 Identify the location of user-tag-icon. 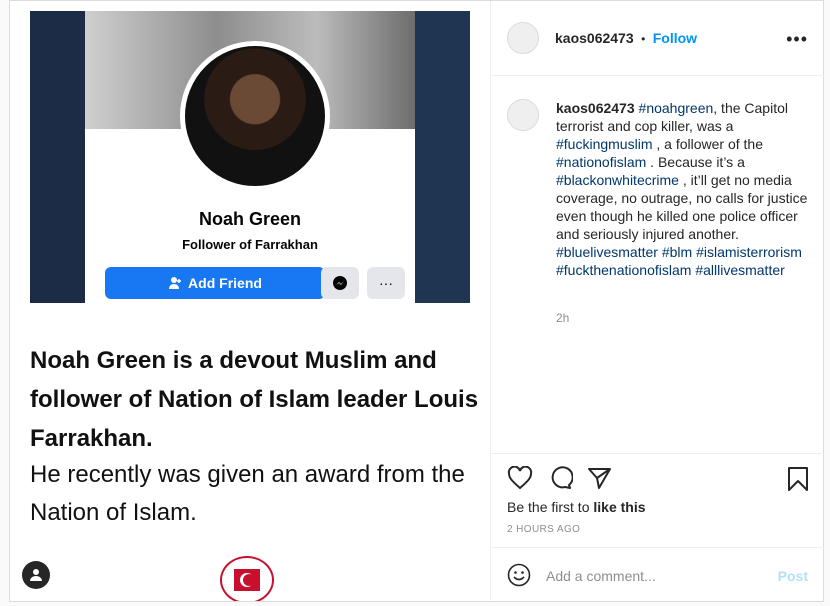
(36, 575).